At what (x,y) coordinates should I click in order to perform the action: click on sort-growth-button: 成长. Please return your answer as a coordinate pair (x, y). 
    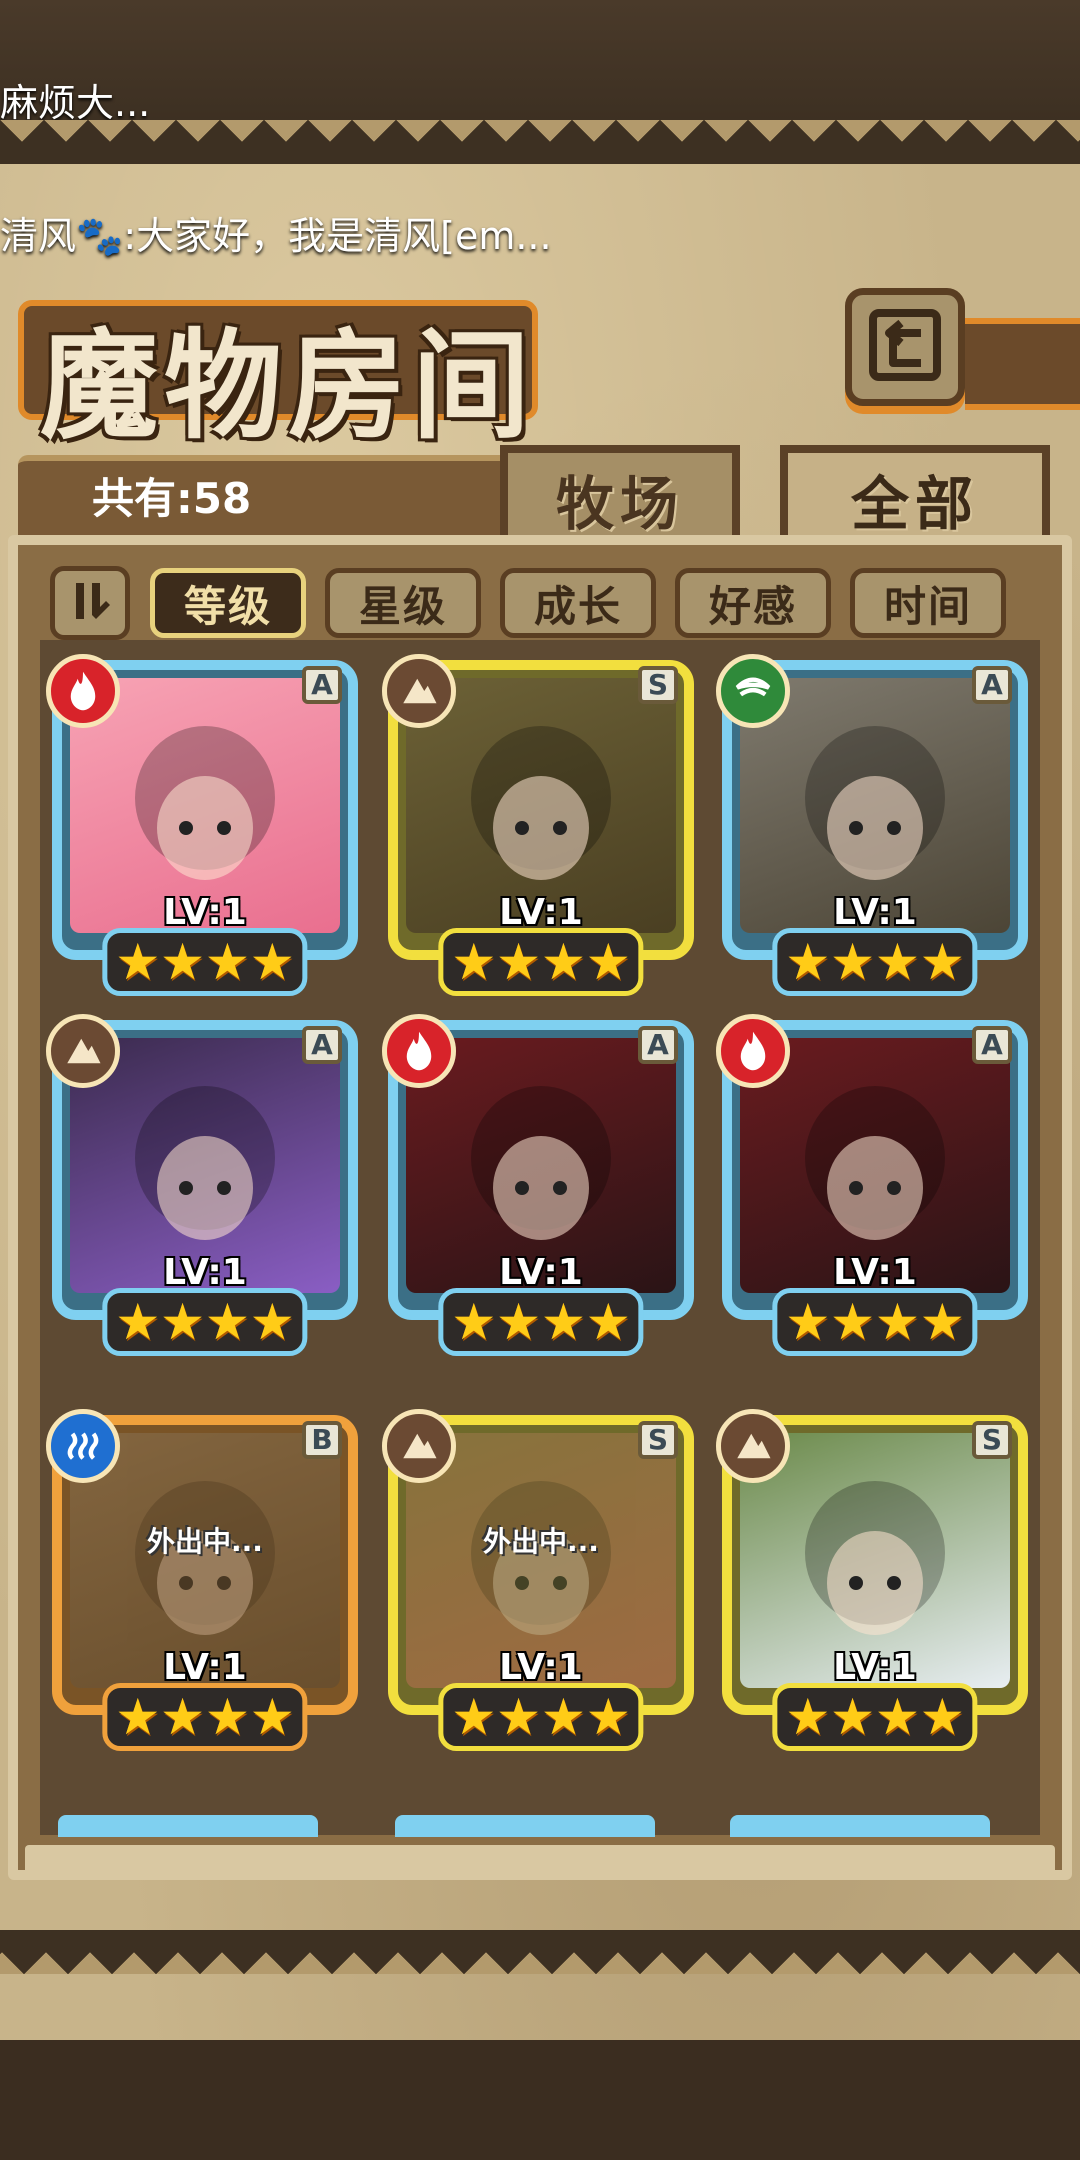
    Looking at the image, I should click on (578, 603).